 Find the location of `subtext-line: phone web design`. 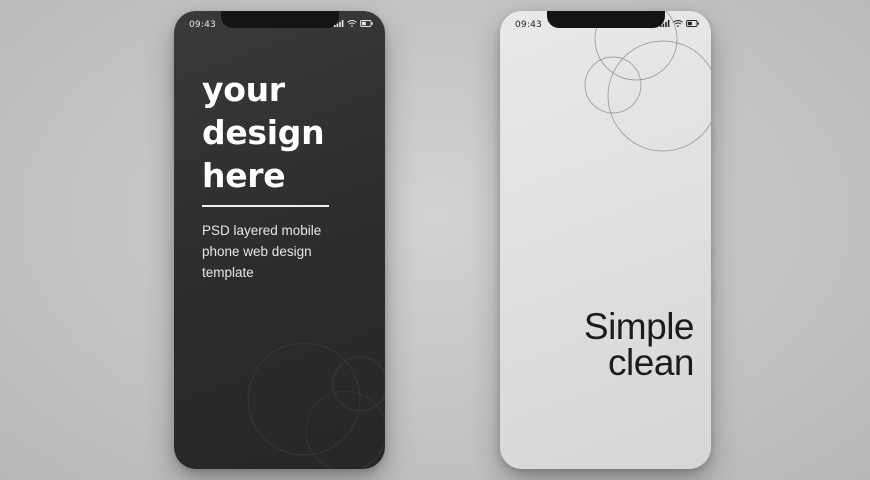

subtext-line: phone web design is located at coordinates (257, 251).